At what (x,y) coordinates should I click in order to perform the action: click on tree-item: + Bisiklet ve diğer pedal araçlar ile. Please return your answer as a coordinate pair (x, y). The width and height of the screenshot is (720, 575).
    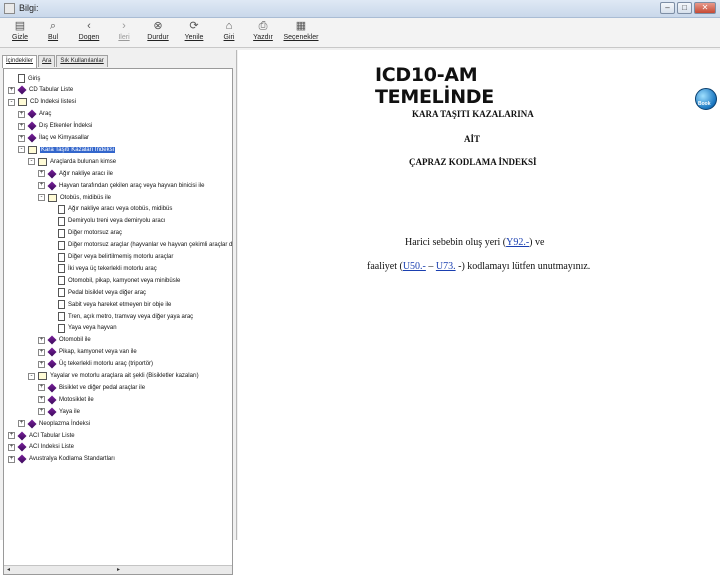
    Looking at the image, I should click on (91, 387).